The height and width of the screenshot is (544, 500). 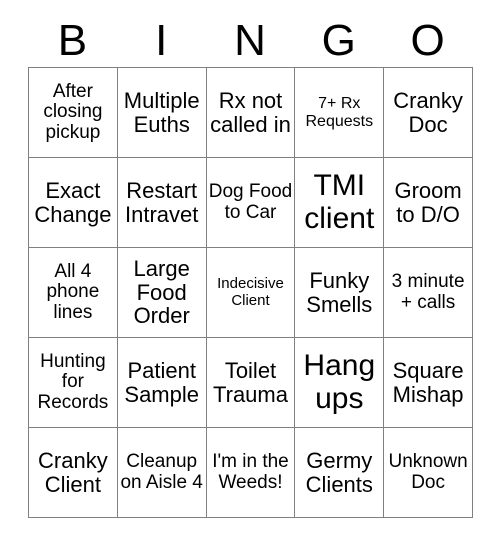 I want to click on bingo-header-letter-o: O, so click(x=427, y=40).